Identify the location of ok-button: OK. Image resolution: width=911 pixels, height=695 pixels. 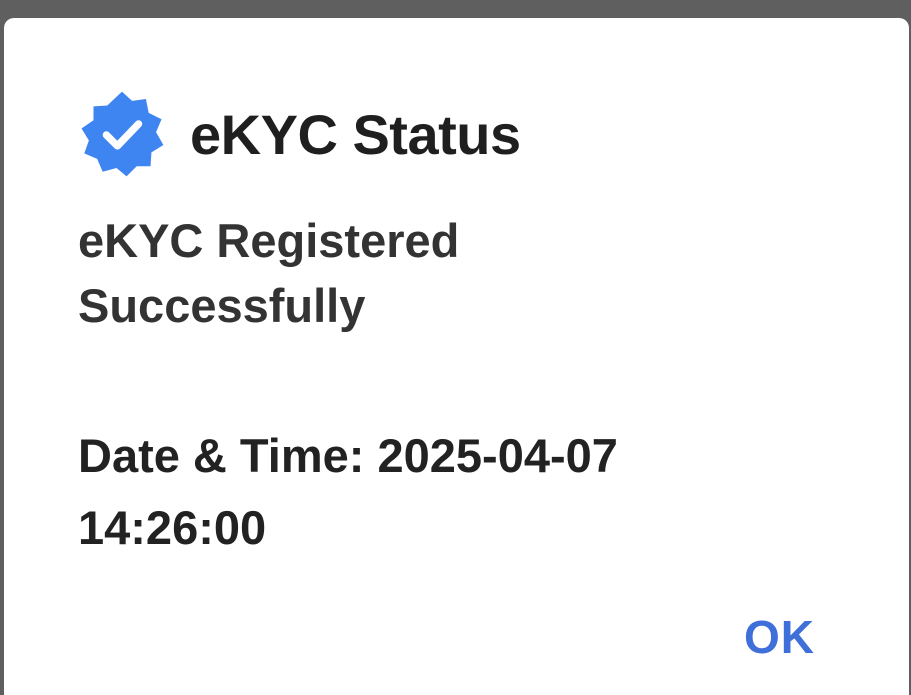
(779, 637).